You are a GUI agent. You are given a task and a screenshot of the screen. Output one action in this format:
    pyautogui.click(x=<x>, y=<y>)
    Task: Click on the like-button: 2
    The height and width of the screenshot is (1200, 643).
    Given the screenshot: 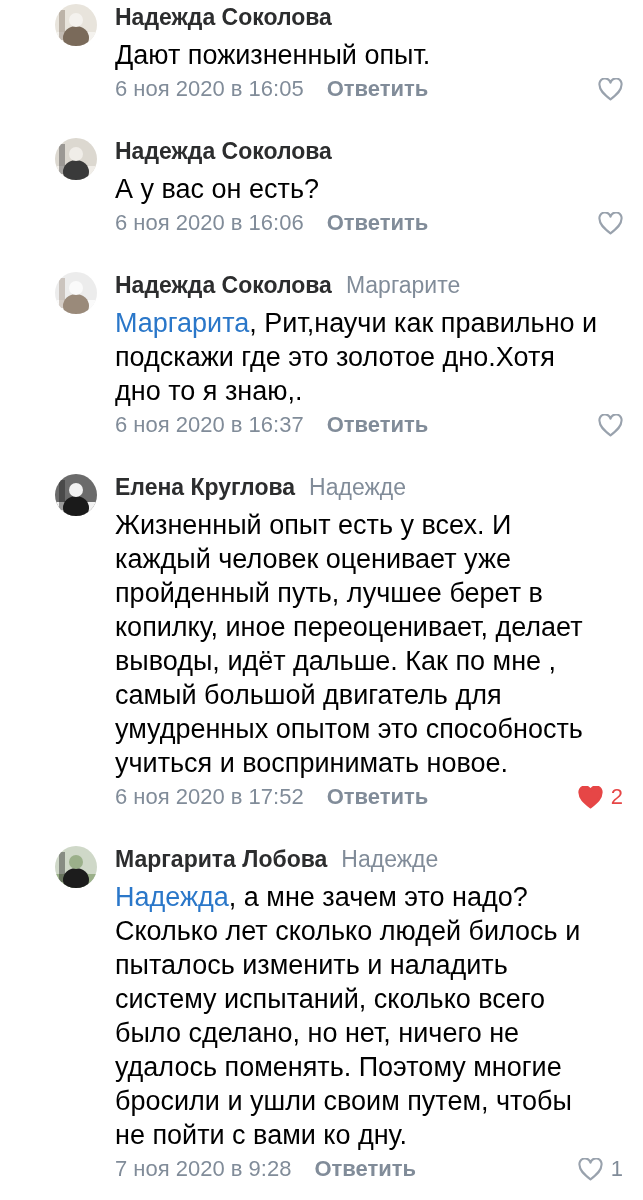 What is the action you would take?
    pyautogui.click(x=600, y=797)
    